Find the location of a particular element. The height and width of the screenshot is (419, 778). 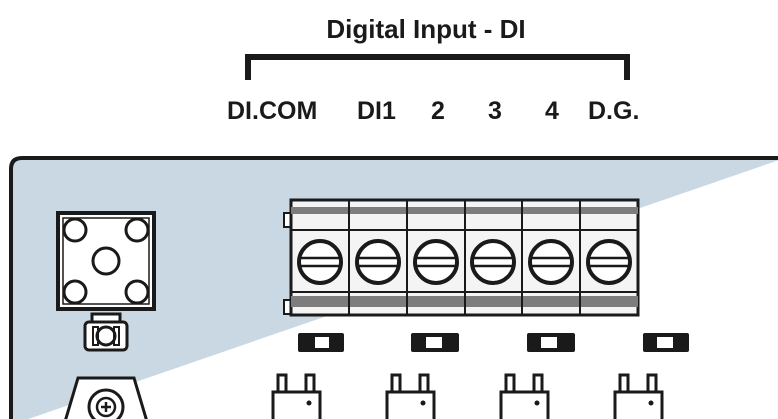

terminal-screw-dg is located at coordinates (609, 262).